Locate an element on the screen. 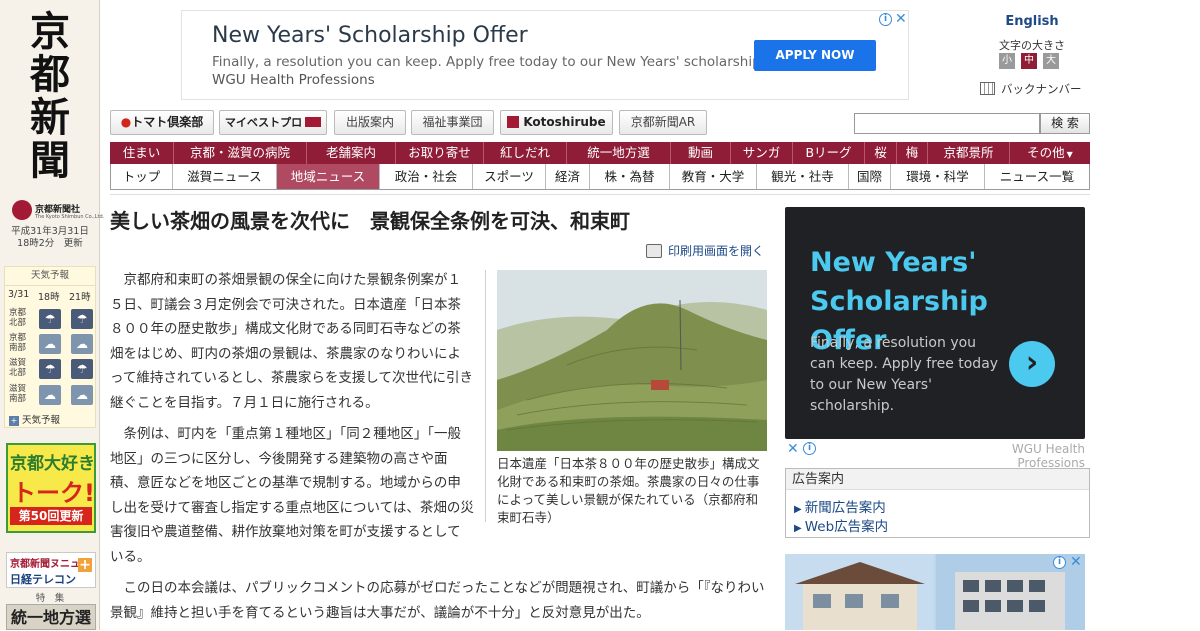 The image size is (1200, 631). nav-item: 動画 is located at coordinates (701, 153).